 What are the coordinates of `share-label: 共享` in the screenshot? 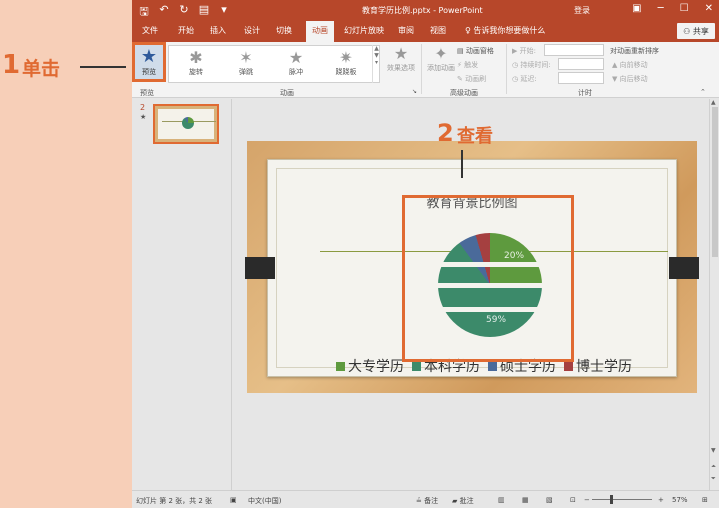 It's located at (700, 31).